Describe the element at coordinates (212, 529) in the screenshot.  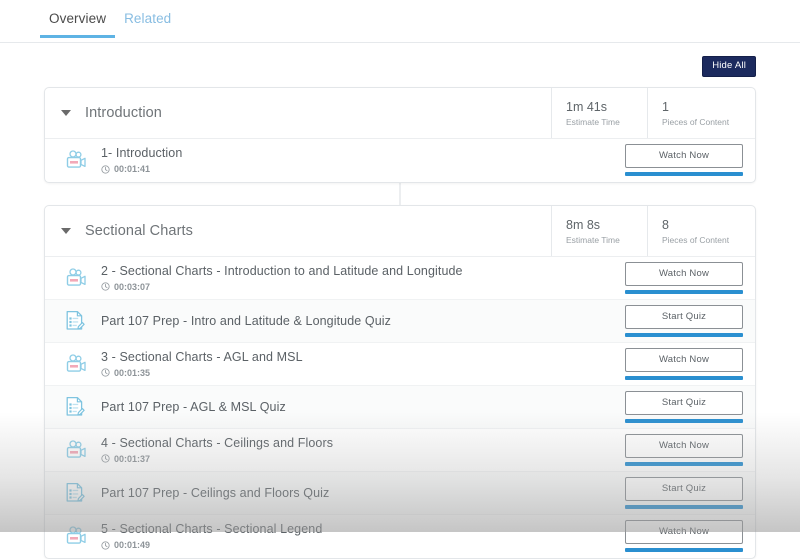
I see `lesson-title: 5 - Sectional Charts - Sectional Legend` at that location.